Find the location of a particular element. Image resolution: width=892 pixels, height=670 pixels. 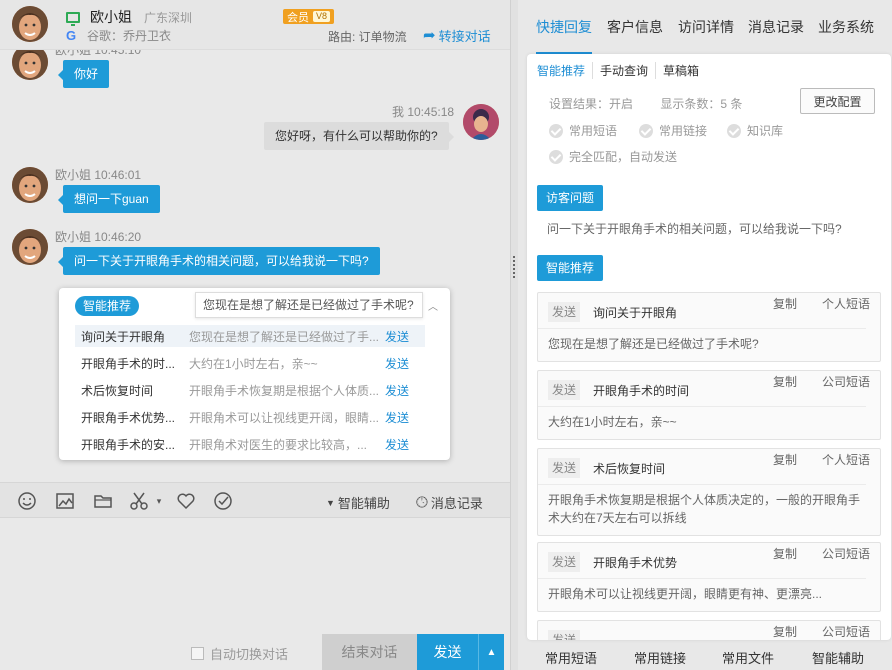

smart-assist-toggle: ▼ 智能辅助 is located at coordinates (358, 502).